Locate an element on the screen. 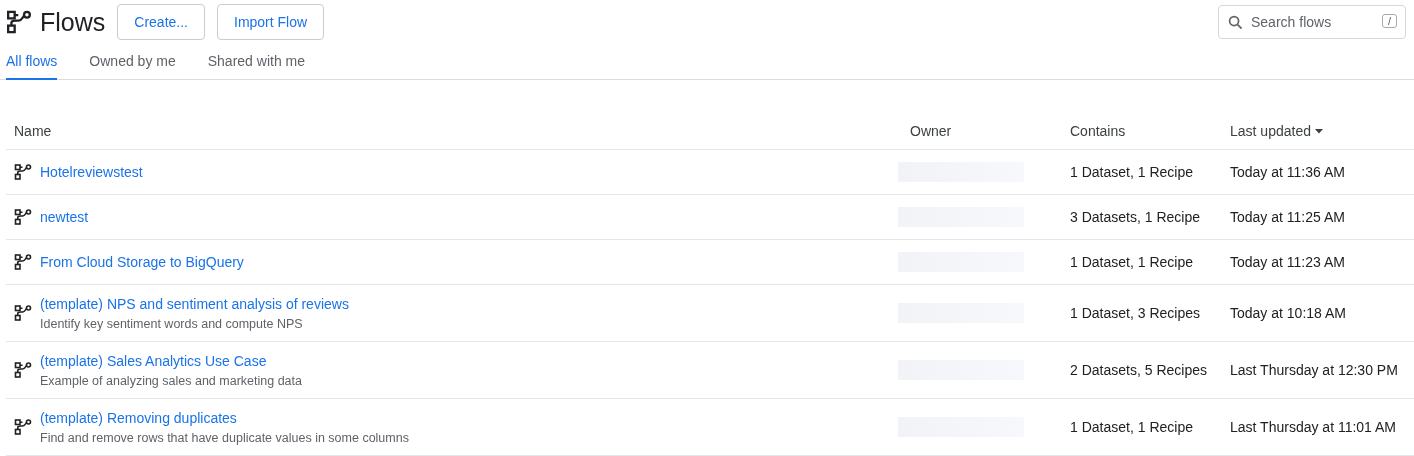 This screenshot has width=1414, height=456. contains-cell-text: 2 Datasets, 5 Recipes is located at coordinates (1138, 370).